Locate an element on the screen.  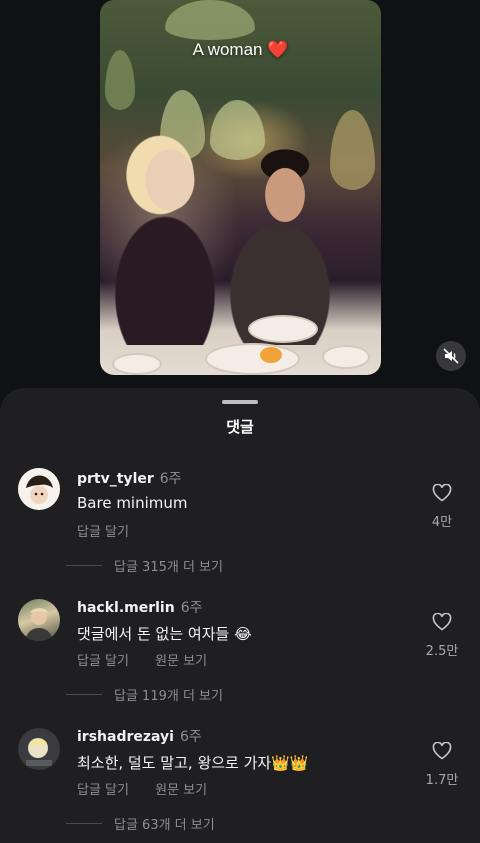
drag-handle is located at coordinates (240, 402).